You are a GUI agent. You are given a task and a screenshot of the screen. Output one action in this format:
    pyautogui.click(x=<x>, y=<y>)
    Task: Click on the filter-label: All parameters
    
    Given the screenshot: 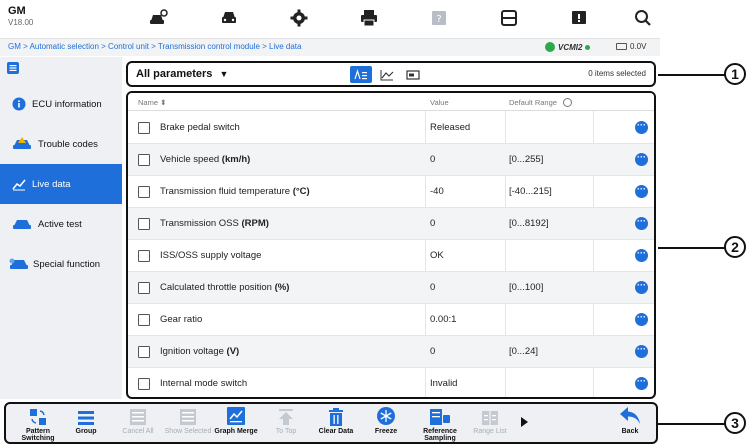 What is the action you would take?
    pyautogui.click(x=174, y=74)
    